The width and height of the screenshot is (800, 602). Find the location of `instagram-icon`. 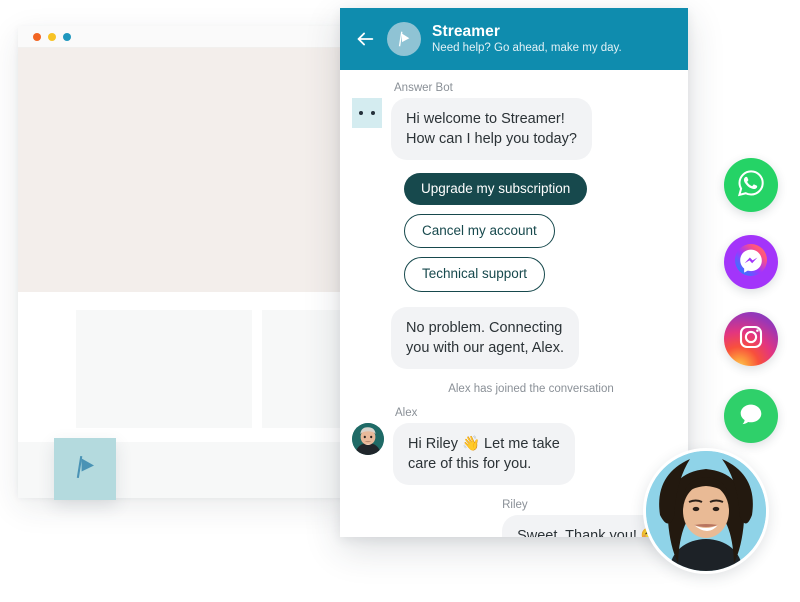

instagram-icon is located at coordinates (751, 339).